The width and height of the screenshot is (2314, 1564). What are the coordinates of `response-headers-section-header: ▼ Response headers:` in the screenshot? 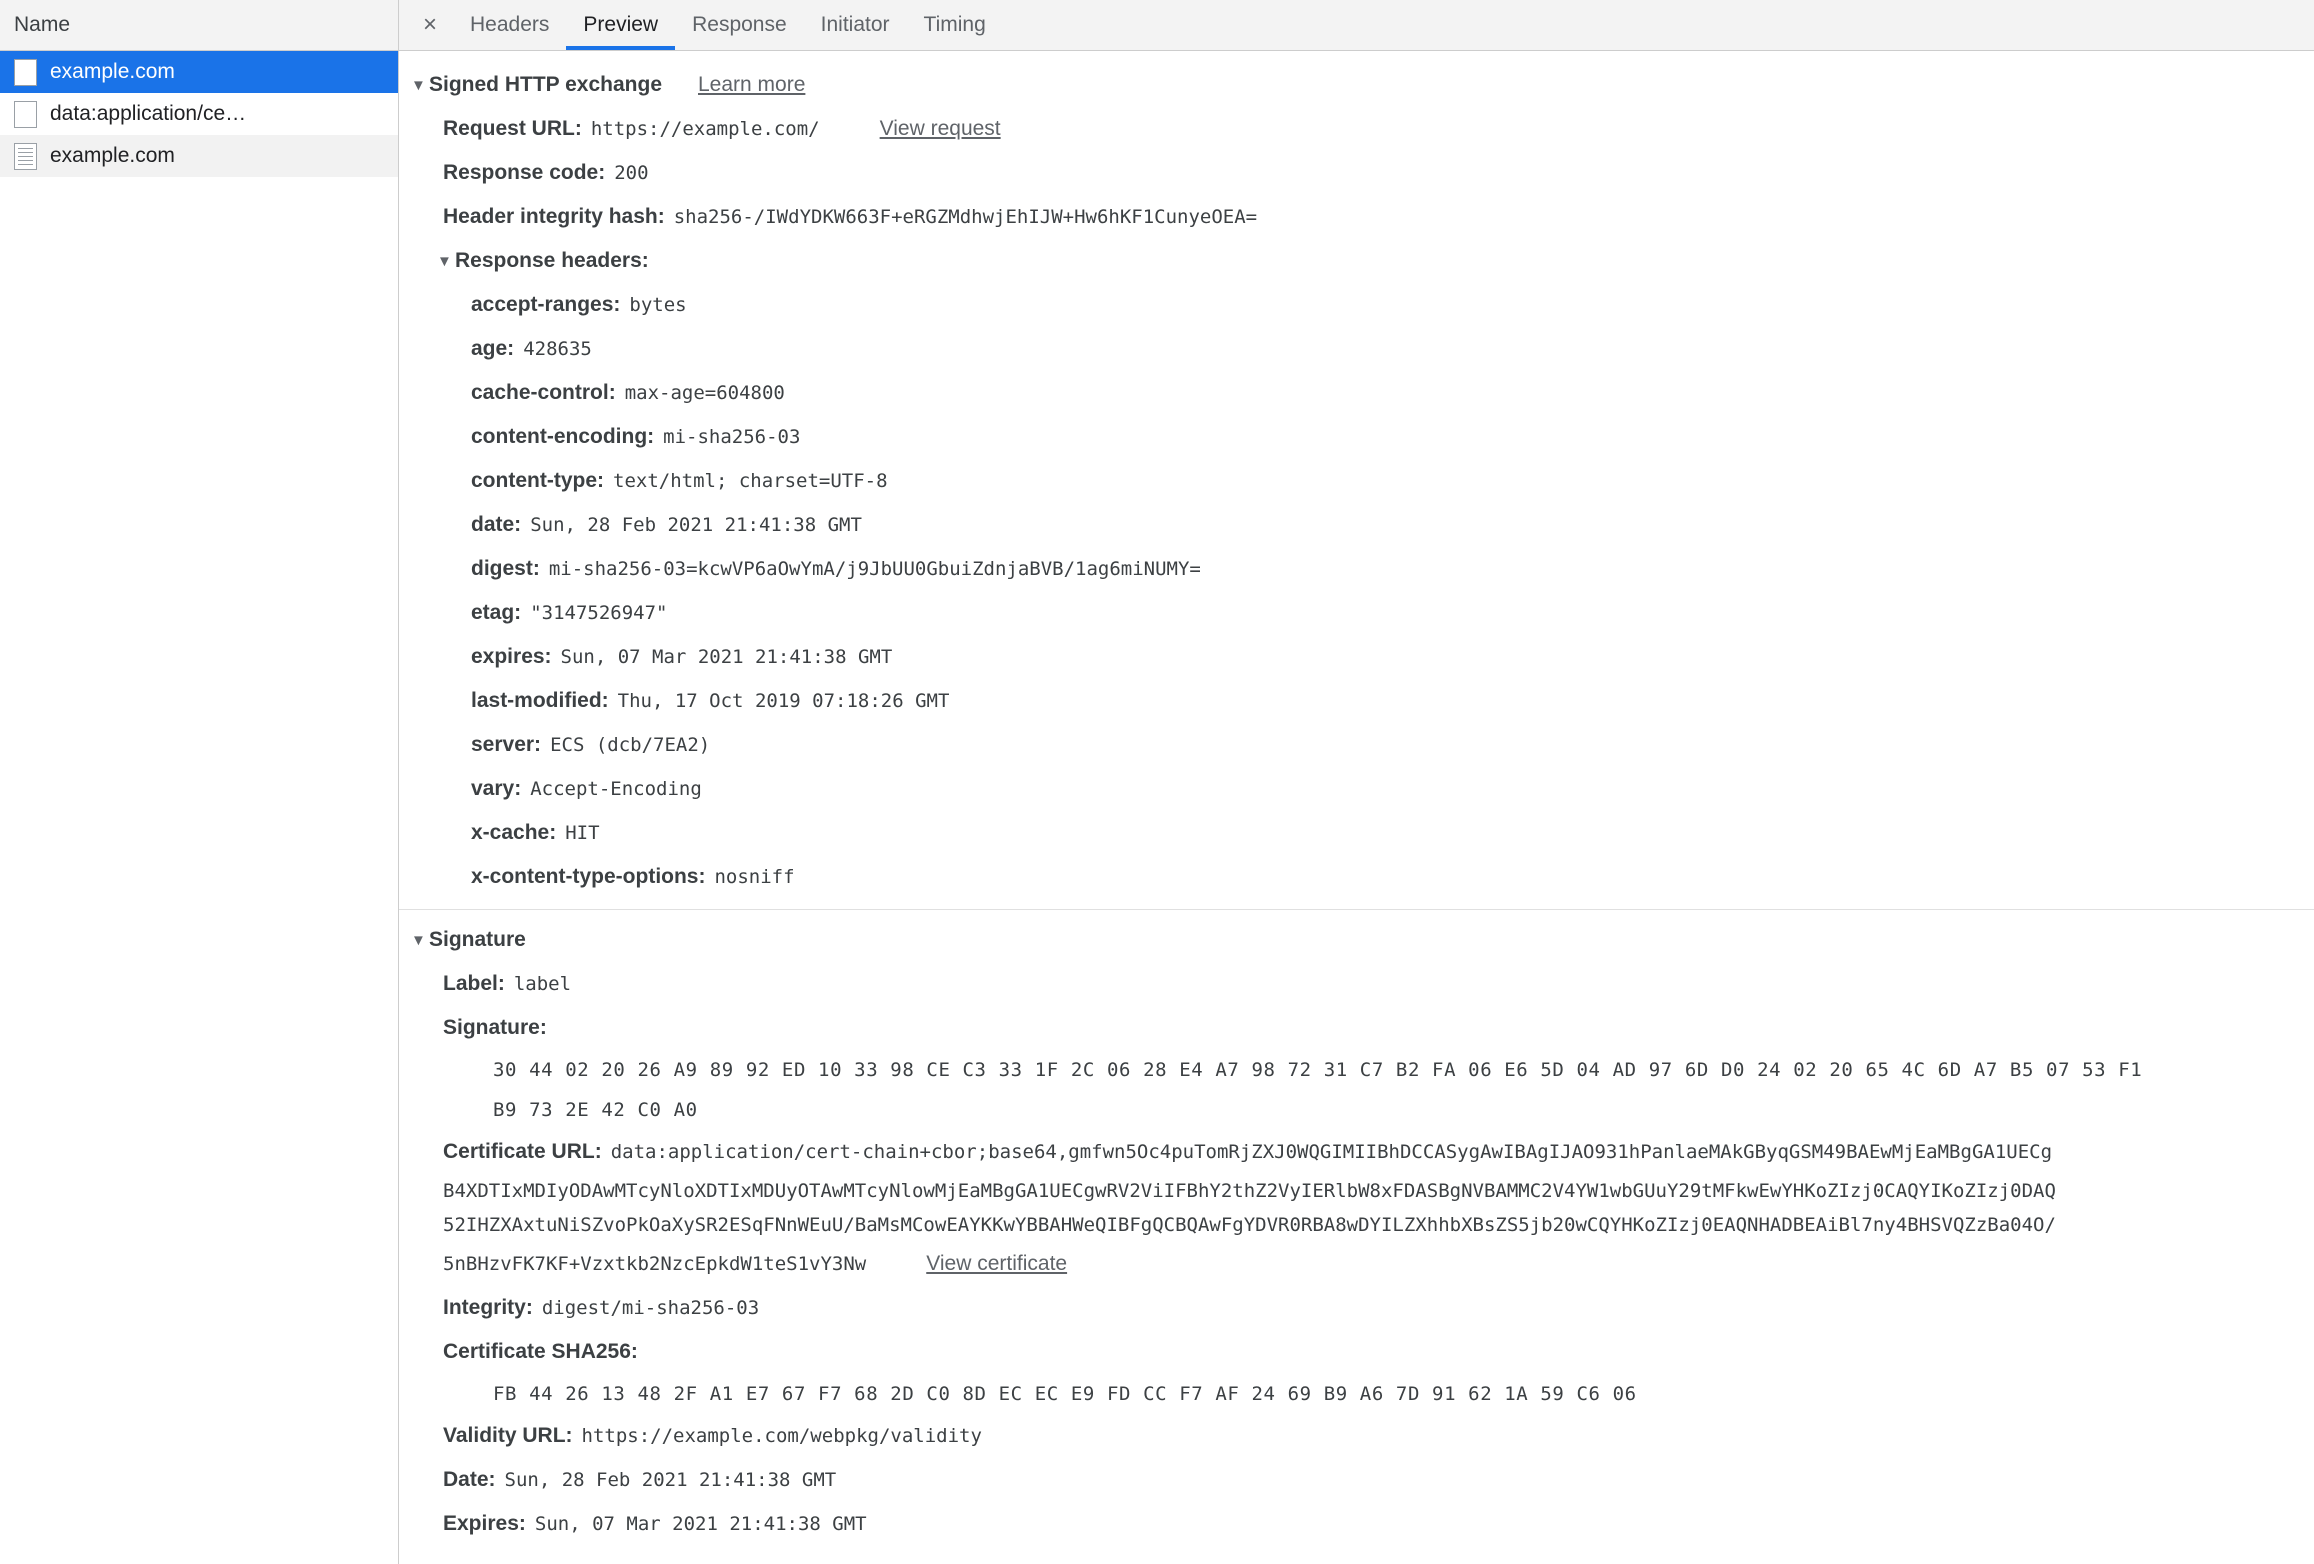 It's located at (1356, 261).